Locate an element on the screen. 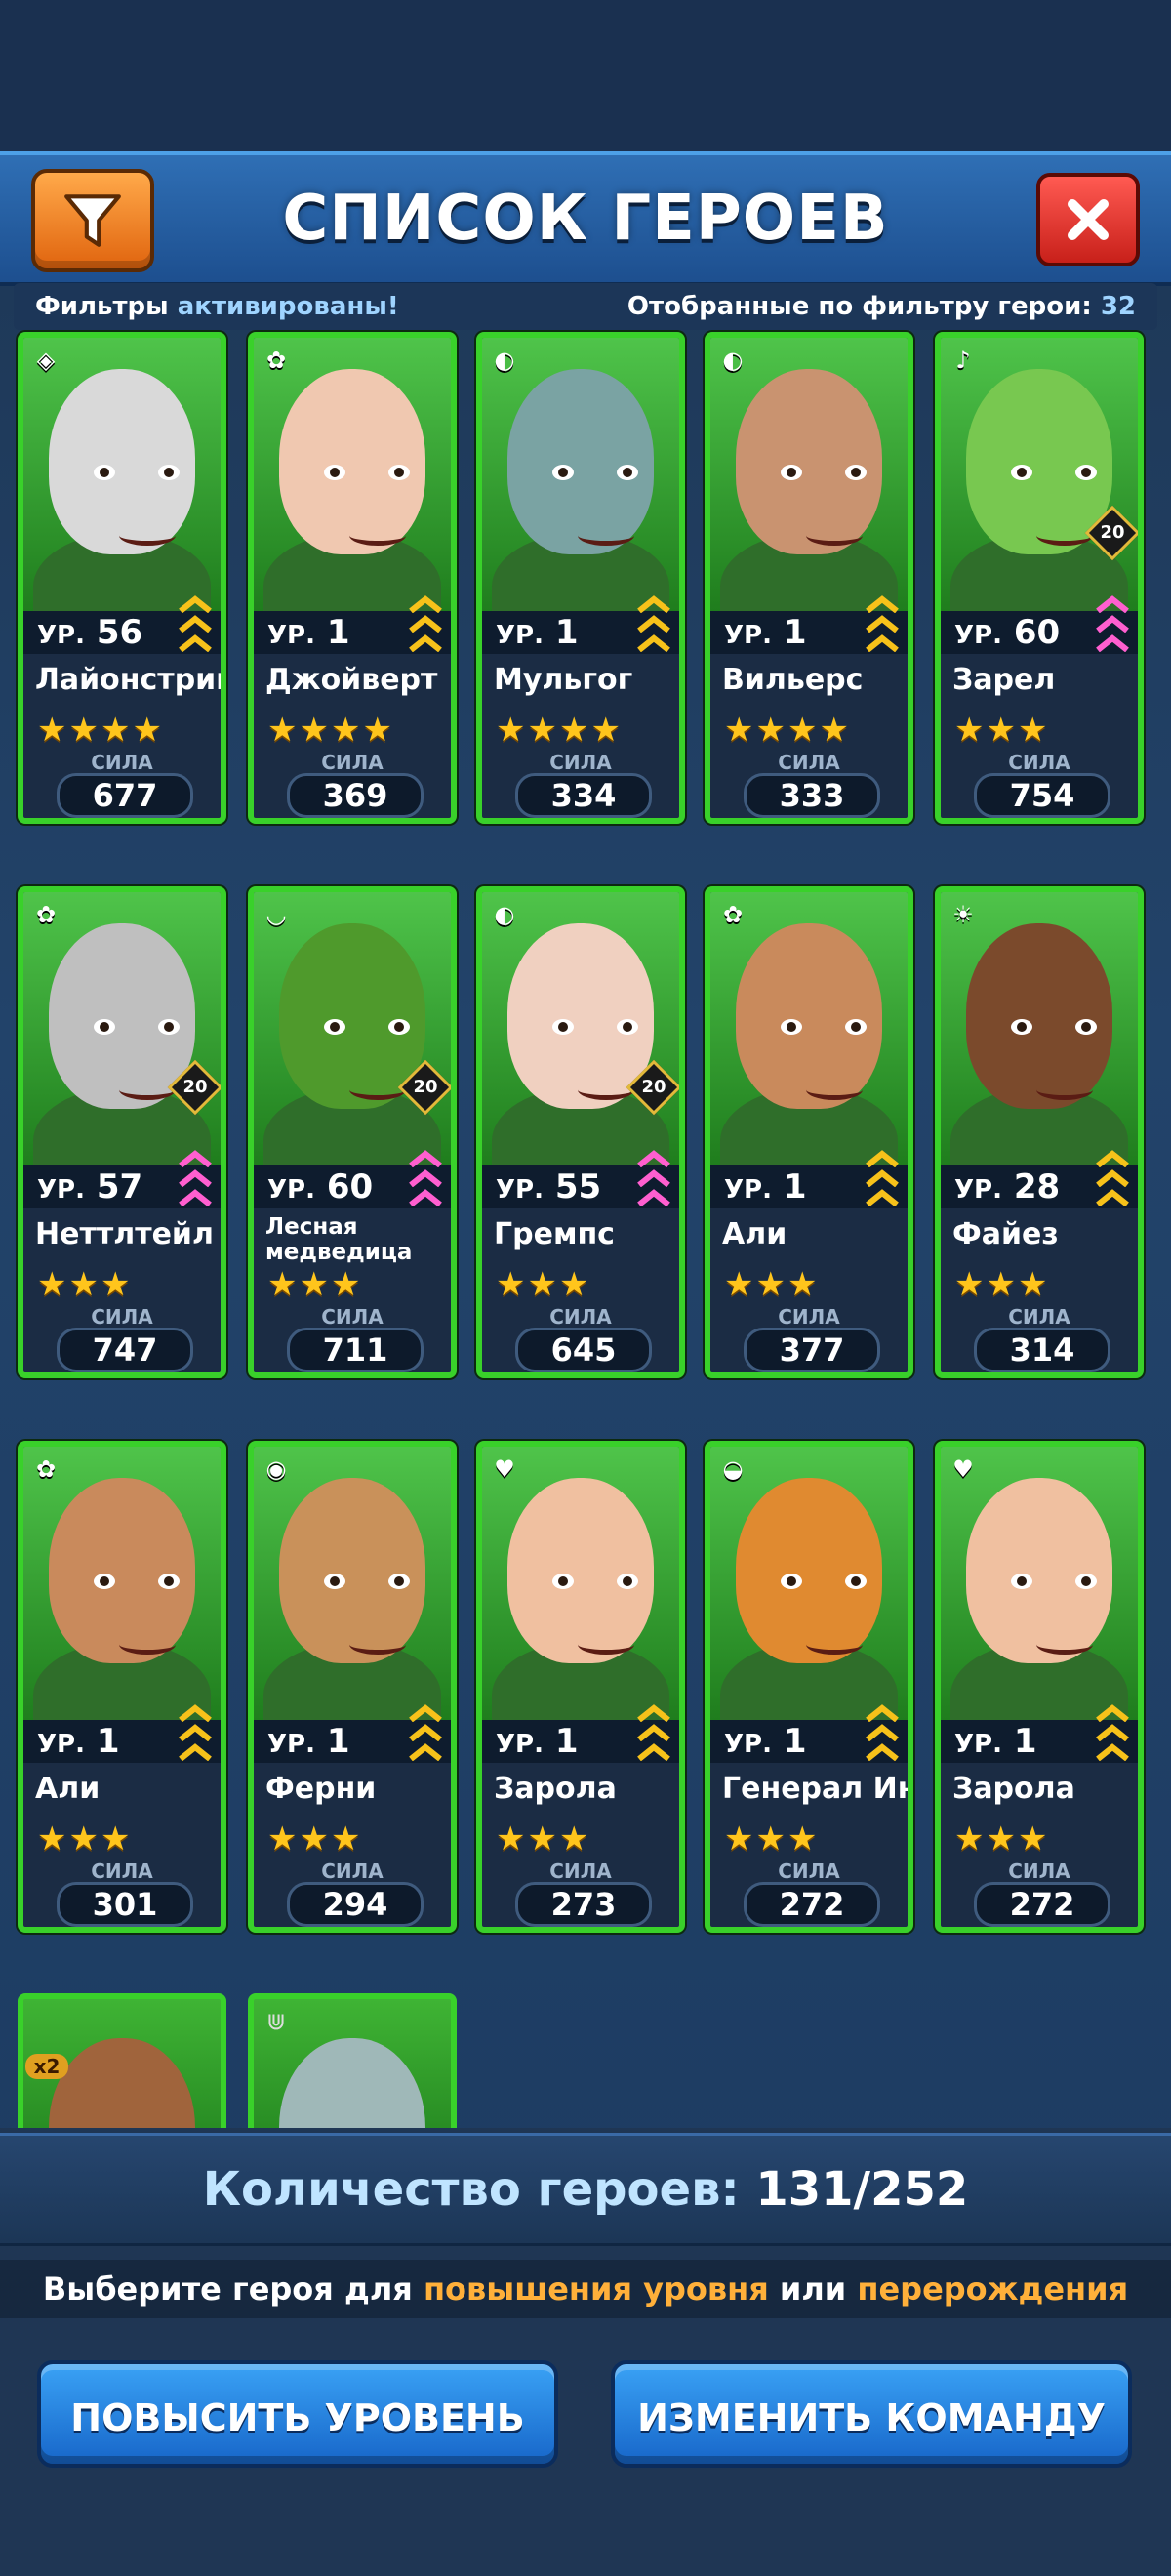  hero-card: ◈ УР. 56 Лайонстринг ★★★★СИЛА677 is located at coordinates (122, 578).